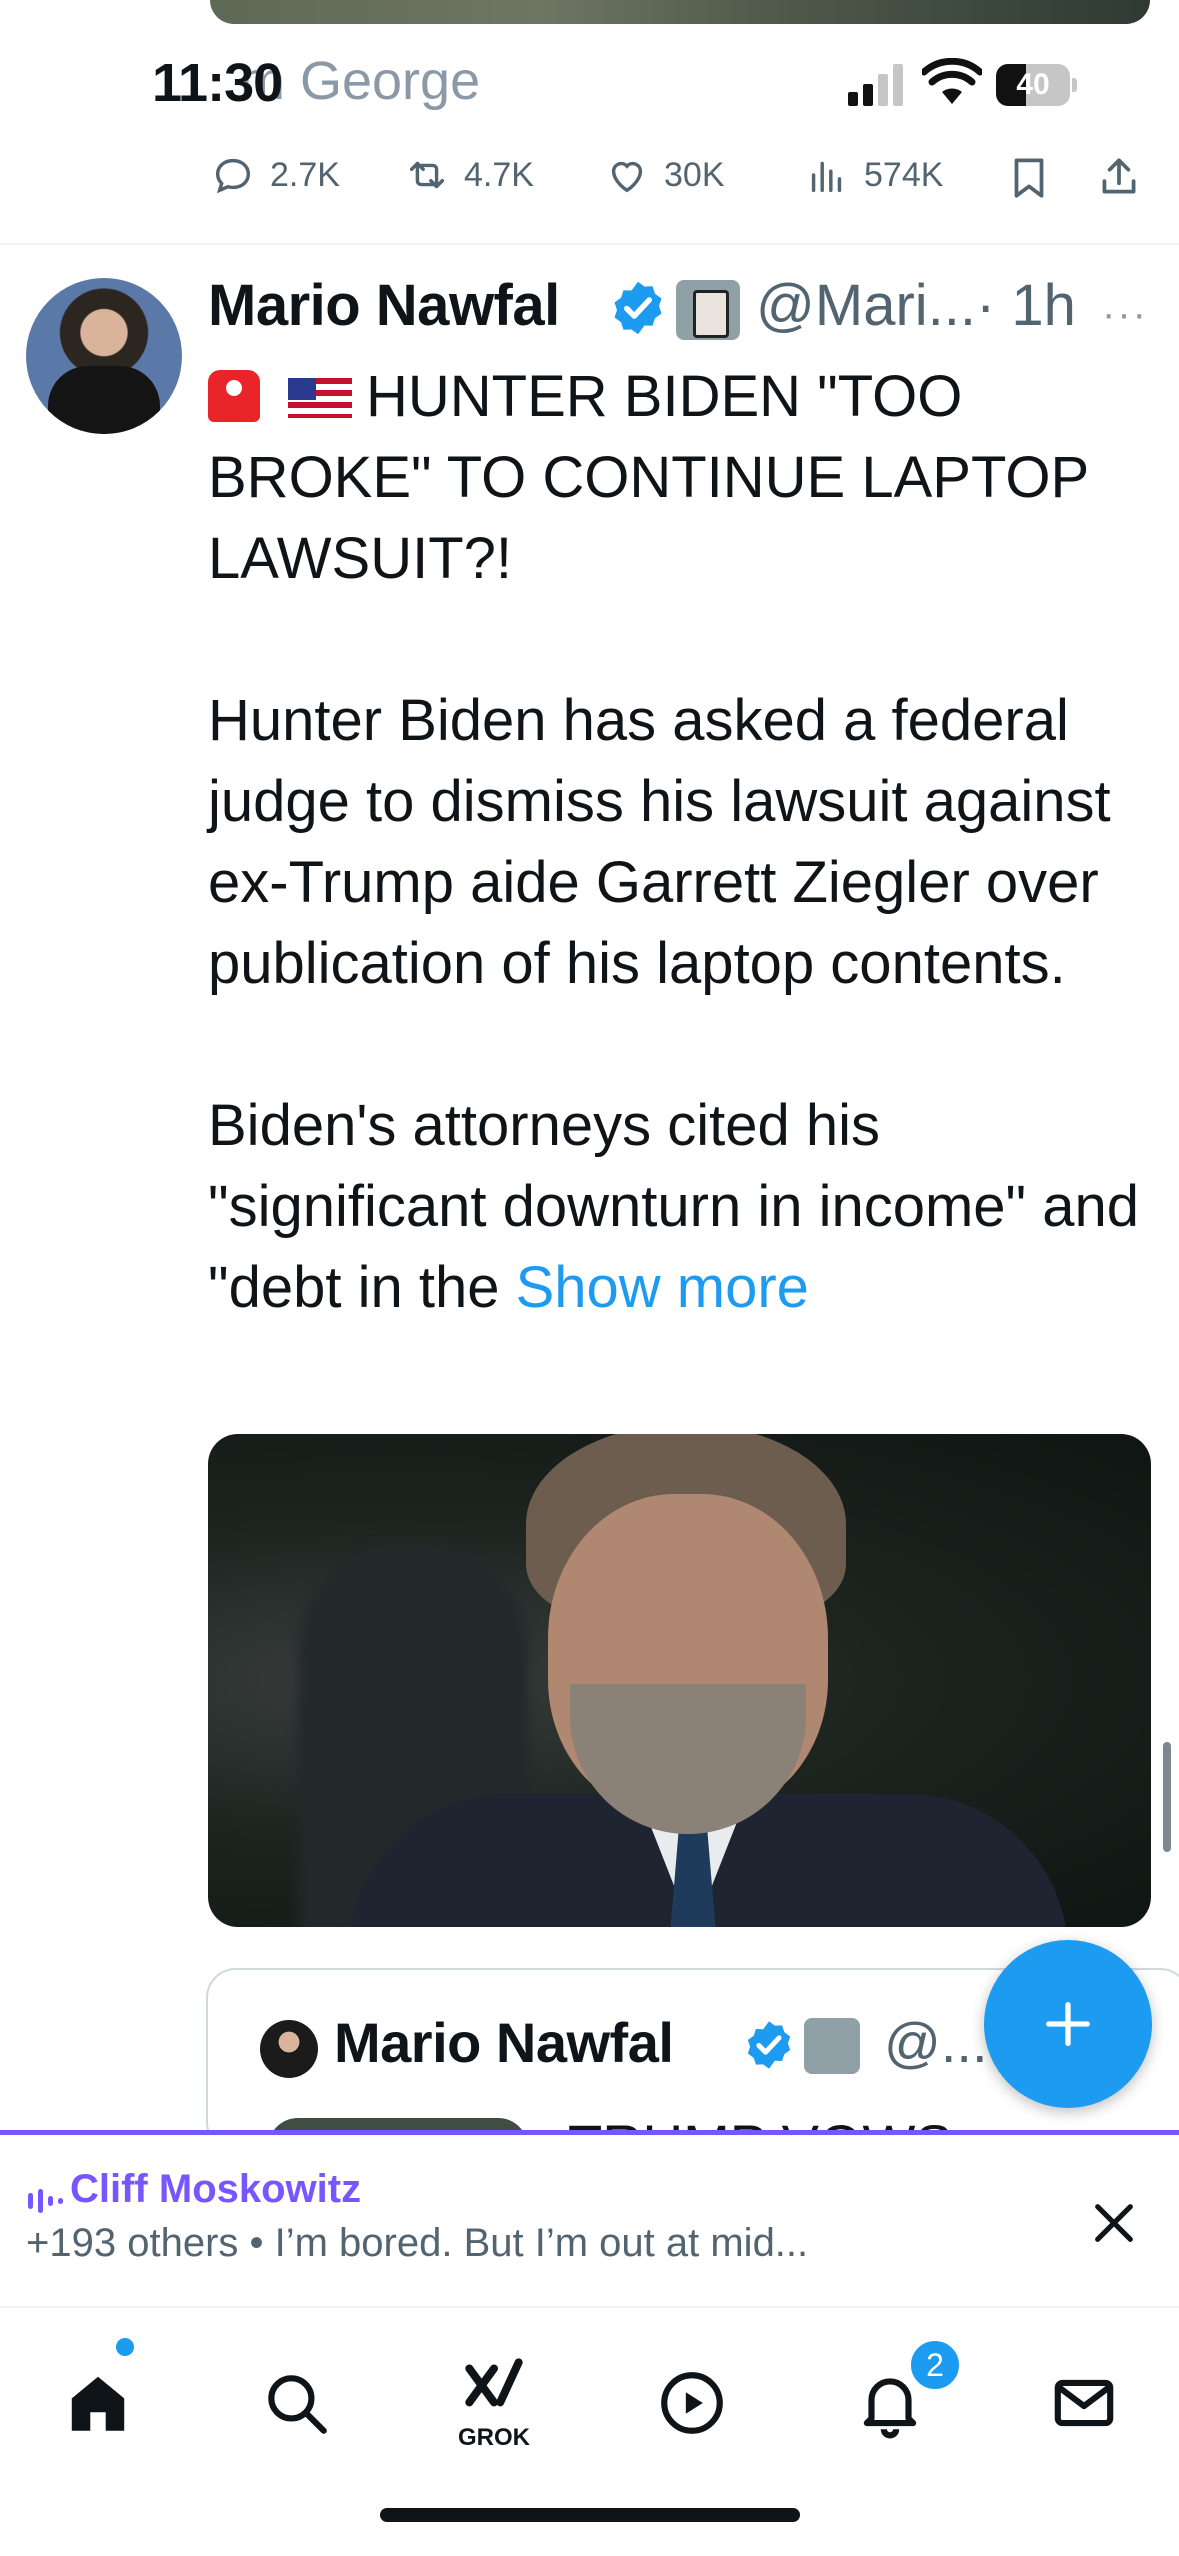 Image resolution: width=1179 pixels, height=2556 pixels. Describe the element at coordinates (694, 174) in the screenshot. I see `like-count: 30K` at that location.